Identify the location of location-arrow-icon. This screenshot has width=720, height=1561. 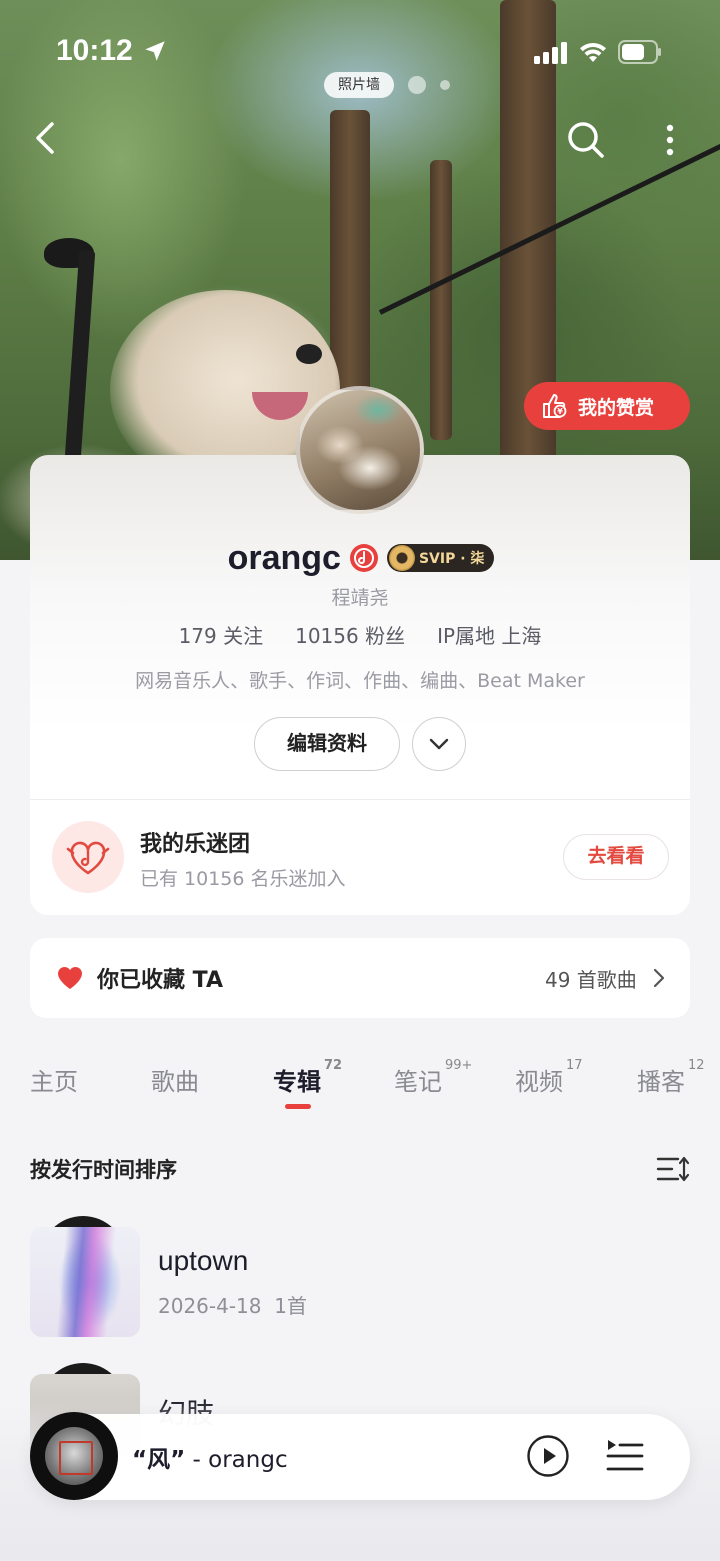
(155, 51).